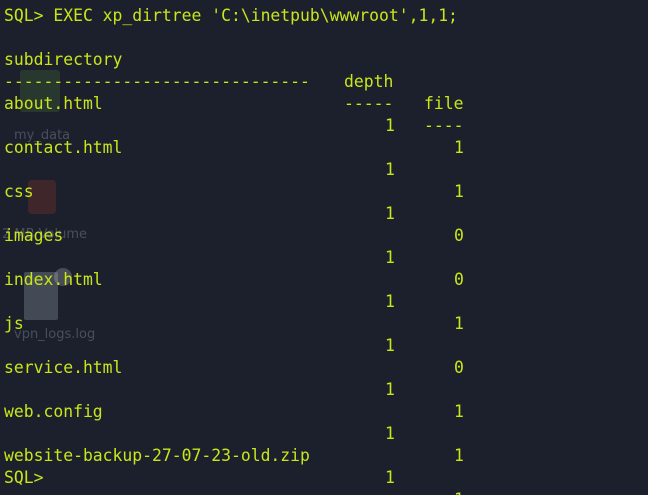 The height and width of the screenshot is (495, 648). I want to click on row-subdirectory: index.html, so click(53, 279).